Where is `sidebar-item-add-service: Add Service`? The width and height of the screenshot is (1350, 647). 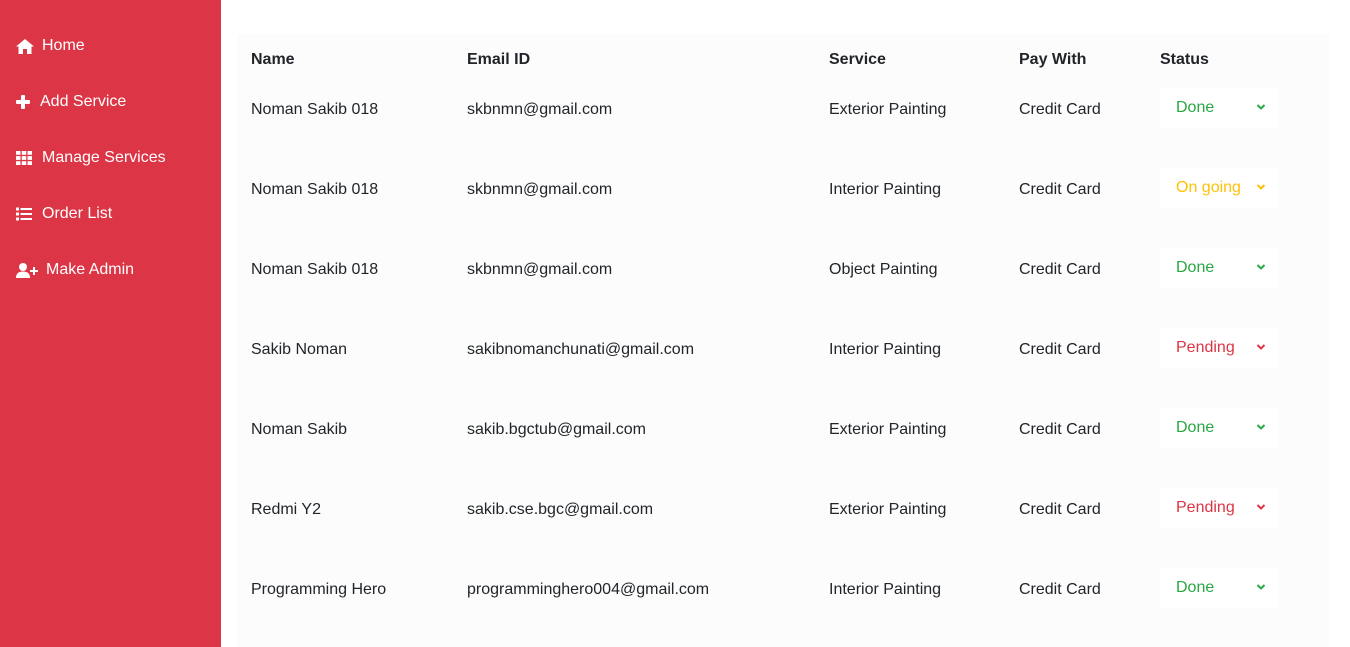
sidebar-item-add-service: Add Service is located at coordinates (71, 102).